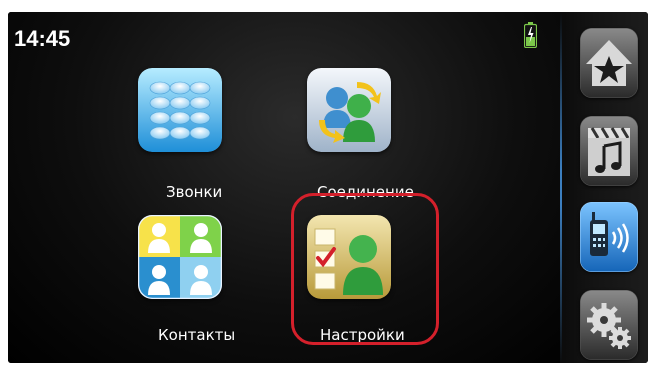  I want to click on dialpad-icon, so click(180, 110).